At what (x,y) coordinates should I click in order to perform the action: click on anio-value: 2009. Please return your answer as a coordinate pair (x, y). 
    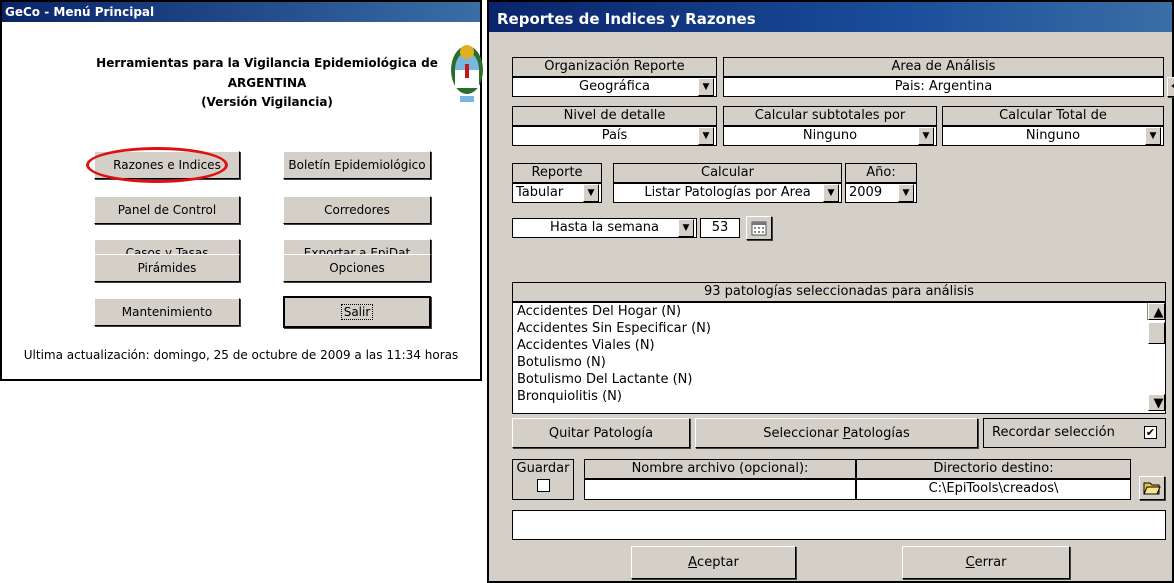
    Looking at the image, I should click on (866, 192).